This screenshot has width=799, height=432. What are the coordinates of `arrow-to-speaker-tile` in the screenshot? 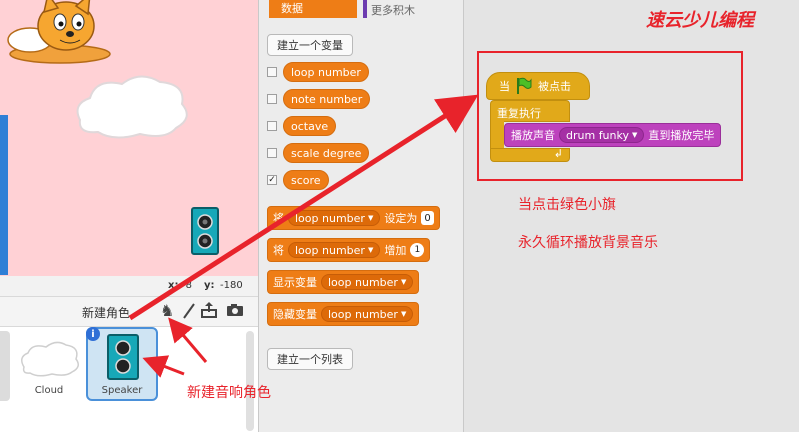 It's located at (163, 366).